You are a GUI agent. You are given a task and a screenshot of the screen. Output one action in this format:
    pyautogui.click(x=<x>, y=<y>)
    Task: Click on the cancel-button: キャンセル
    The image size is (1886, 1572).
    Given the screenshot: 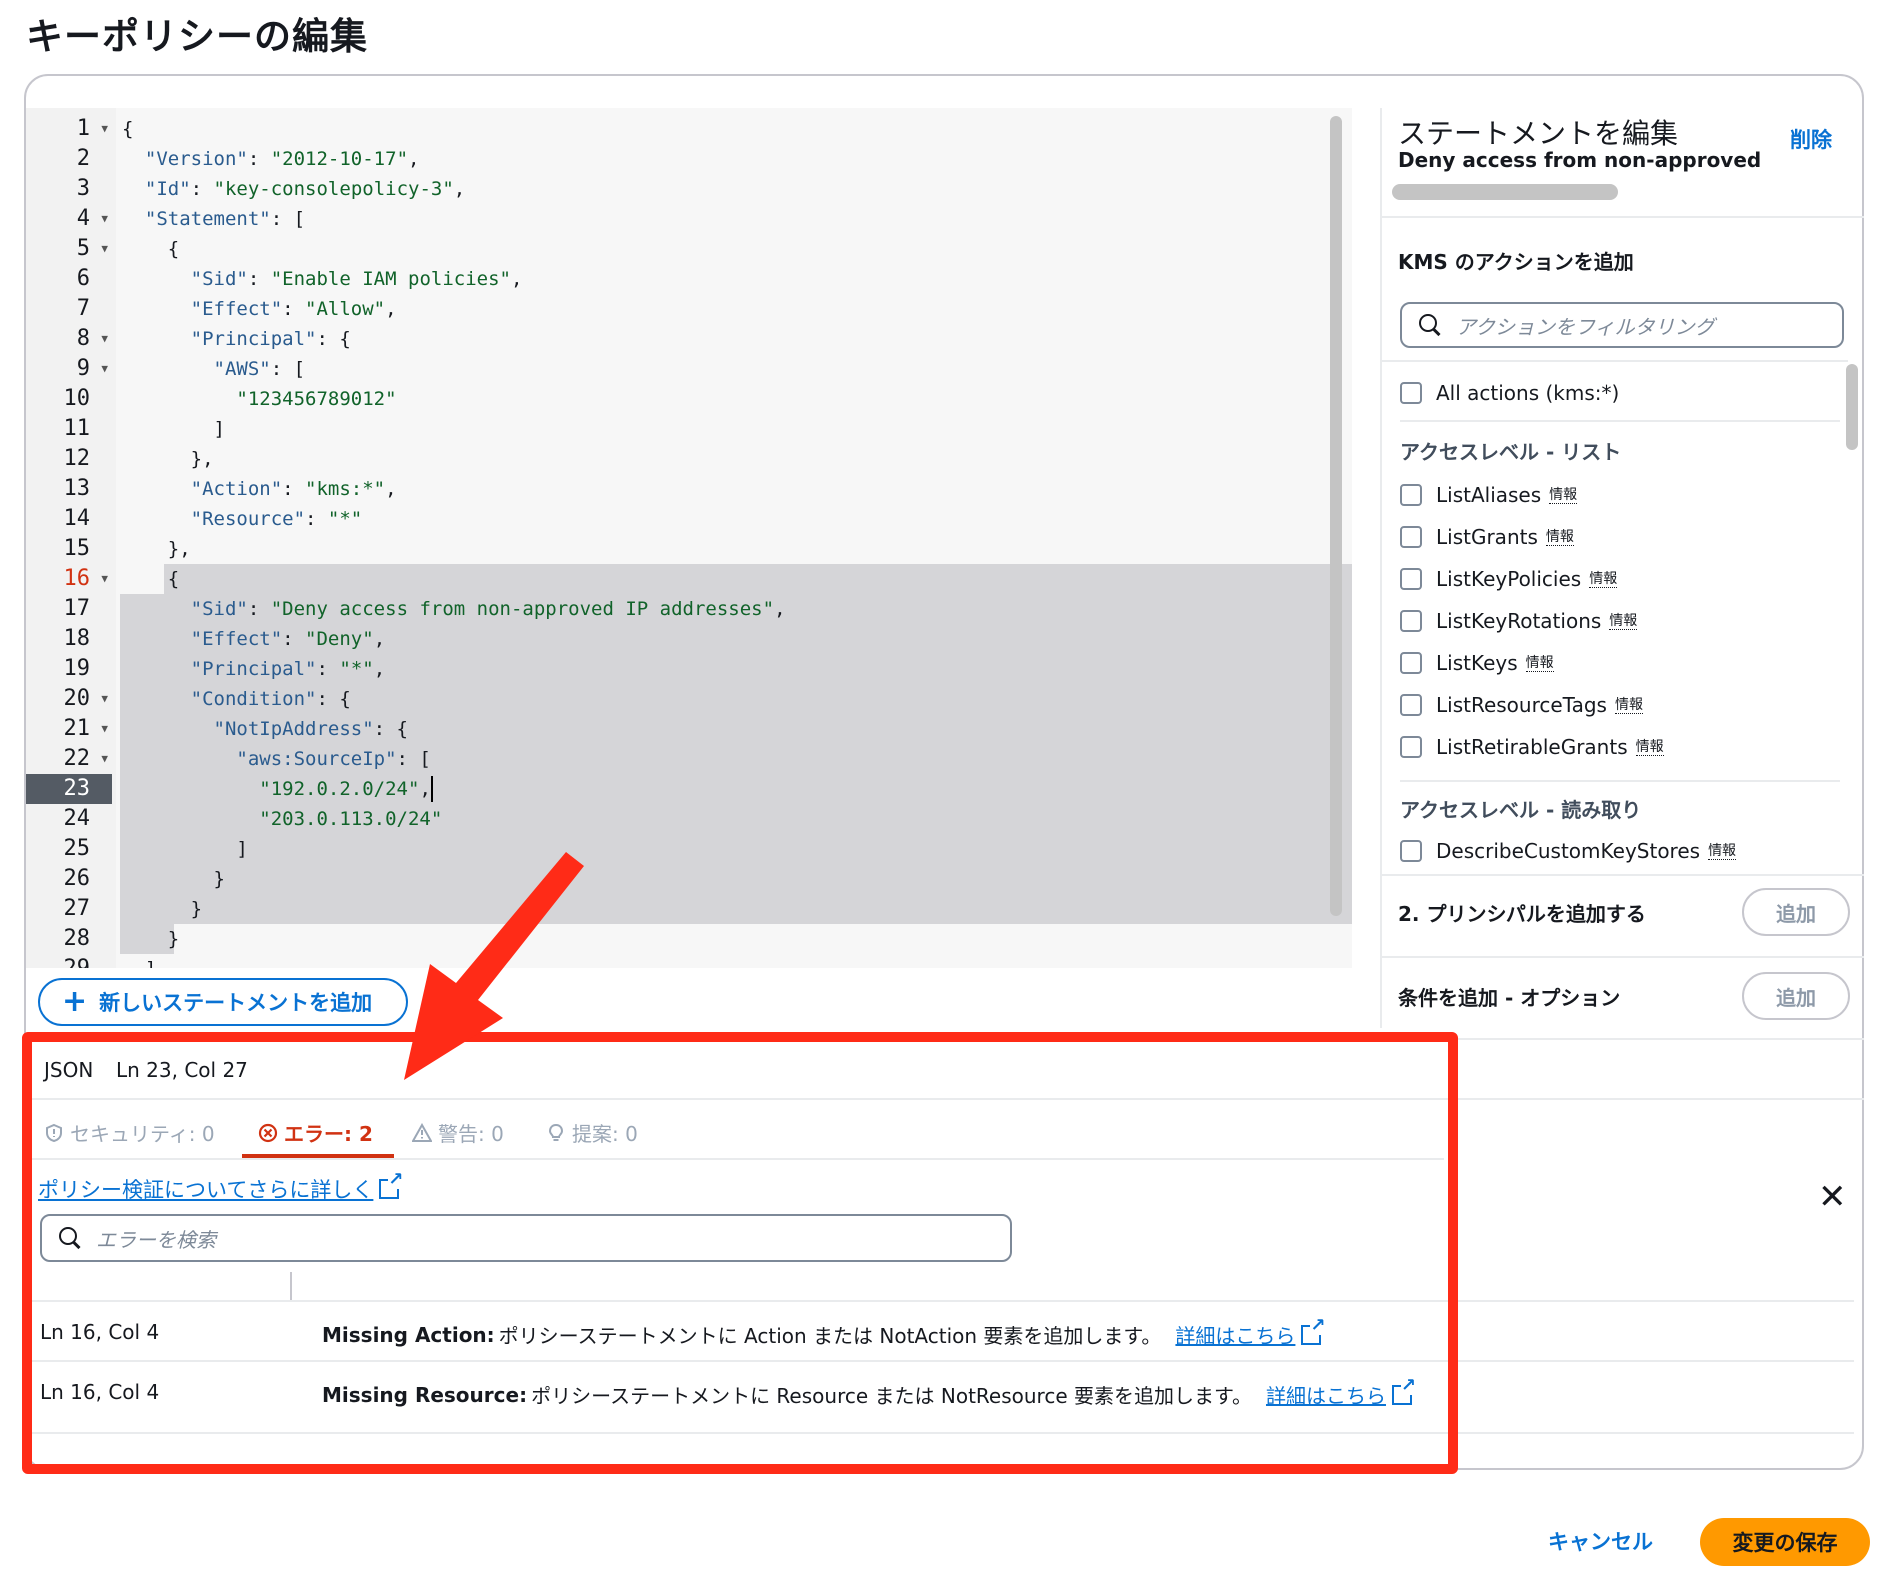 What is the action you would take?
    pyautogui.click(x=1600, y=1541)
    